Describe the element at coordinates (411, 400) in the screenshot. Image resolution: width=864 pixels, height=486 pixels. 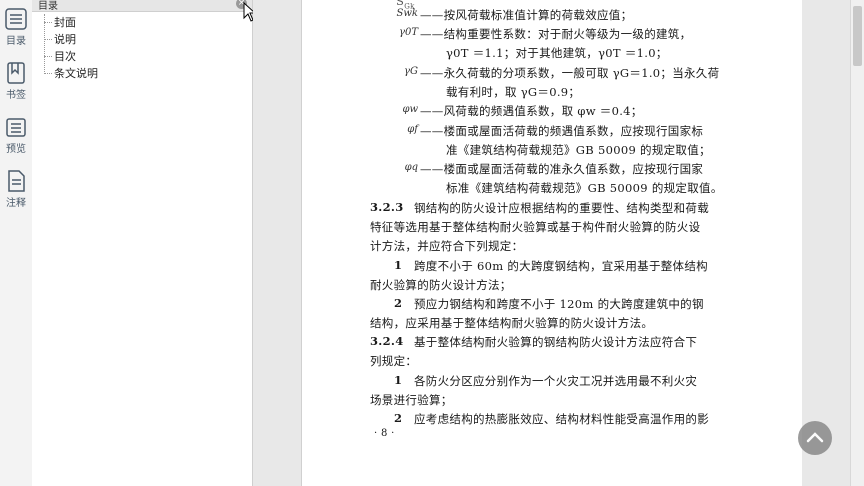
I see `paragraph-line: 场景进行验算；` at that location.